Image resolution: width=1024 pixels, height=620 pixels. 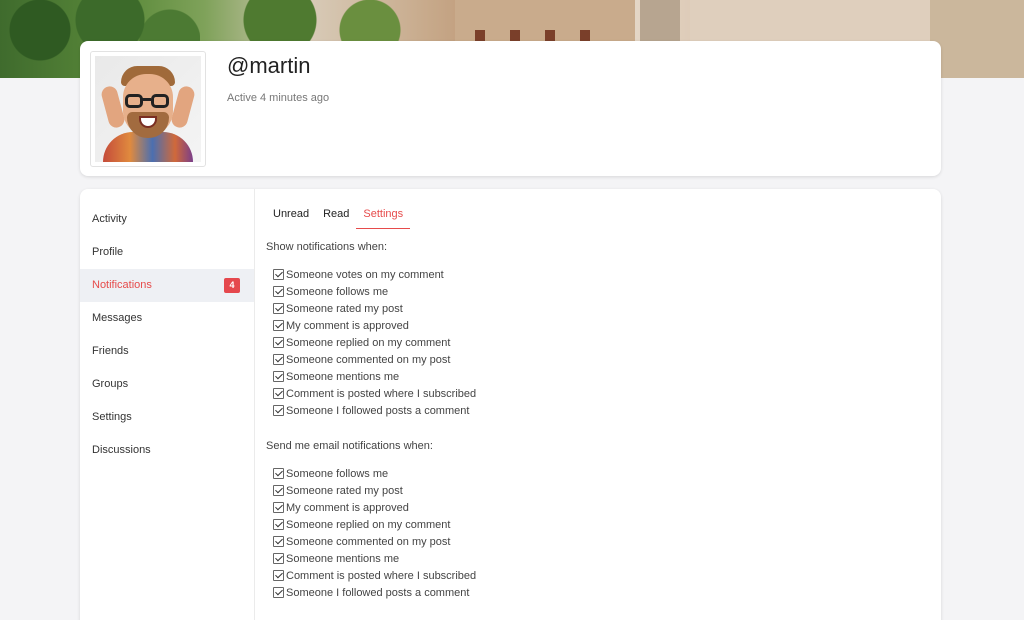 I want to click on sidebar-item-label: Groups, so click(x=110, y=384).